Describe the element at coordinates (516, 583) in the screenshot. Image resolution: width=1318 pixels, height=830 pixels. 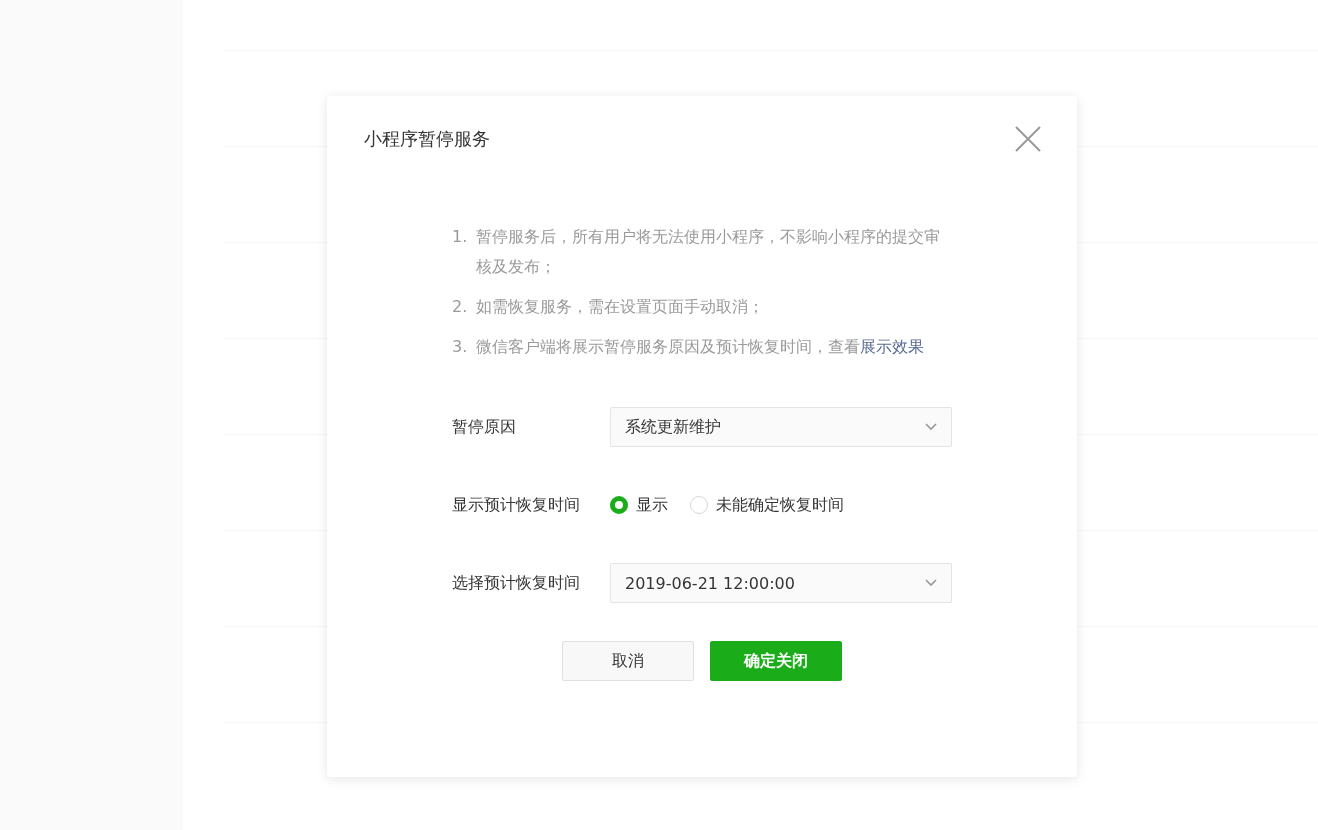
I see `field-label: 选择预计恢复时间` at that location.